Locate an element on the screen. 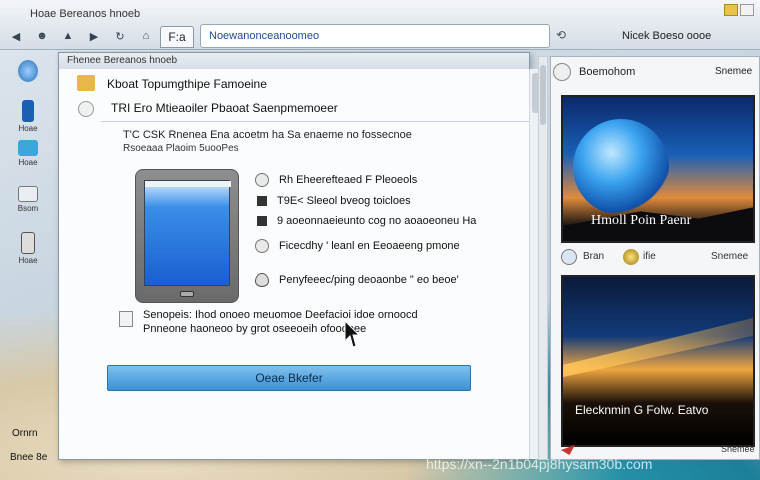 This screenshot has height=480, width=760. option-label: T9E< Sleeol bveog toicloes is located at coordinates (344, 201).